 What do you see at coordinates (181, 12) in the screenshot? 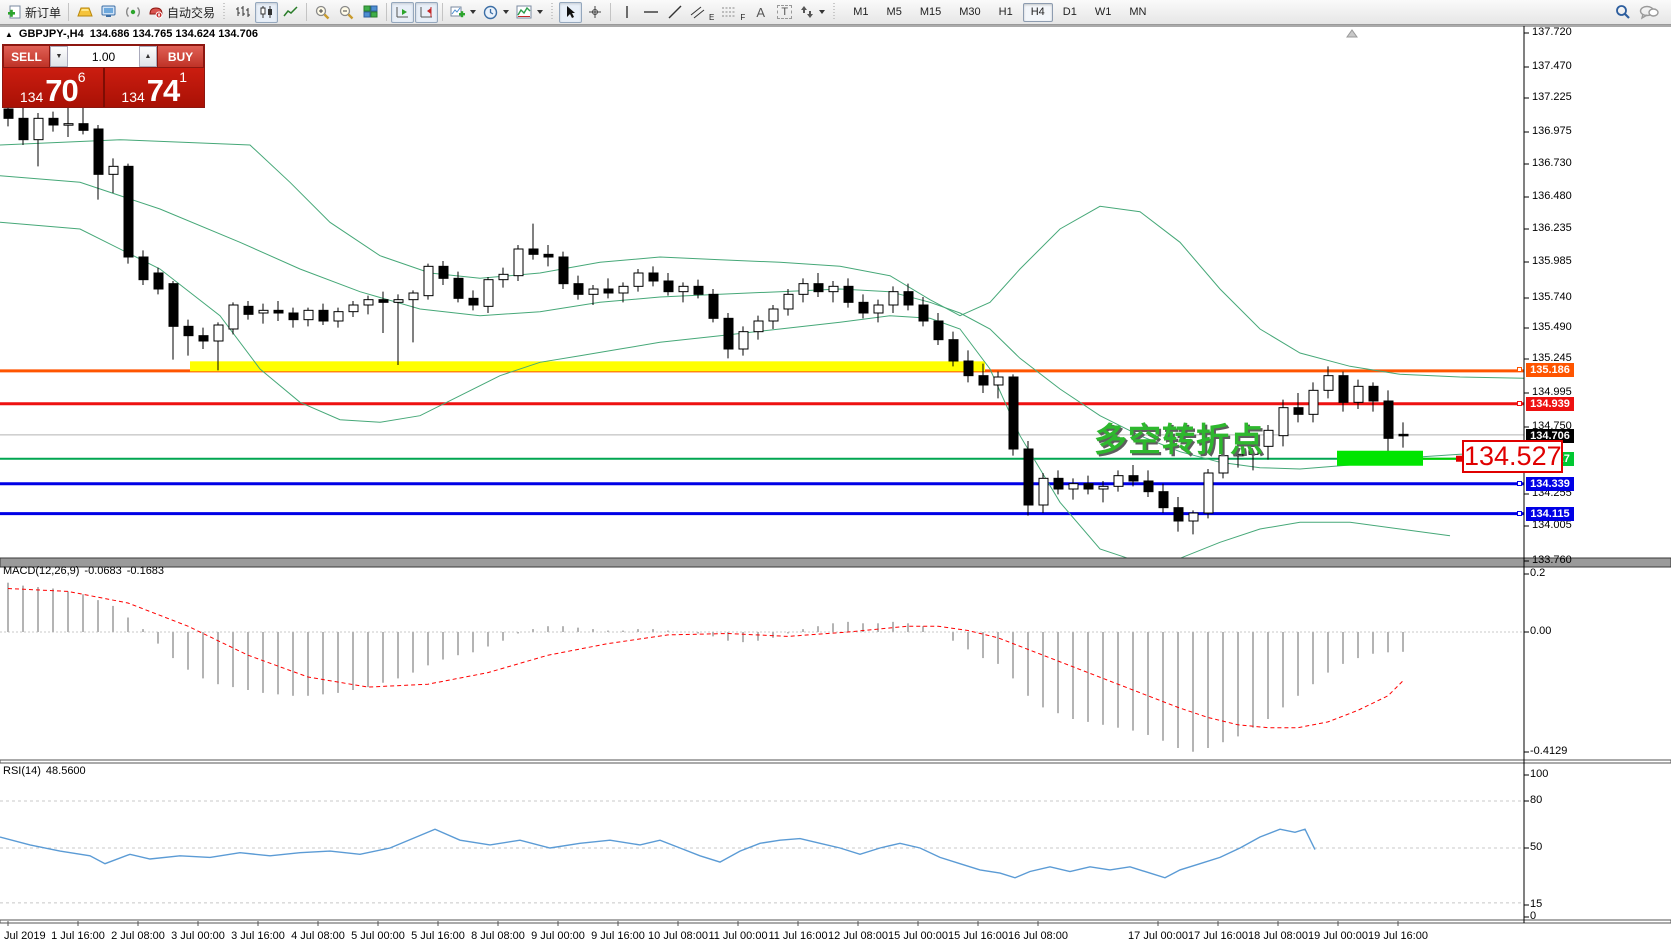
I see `auto-trading-button: 自动交易` at bounding box center [181, 12].